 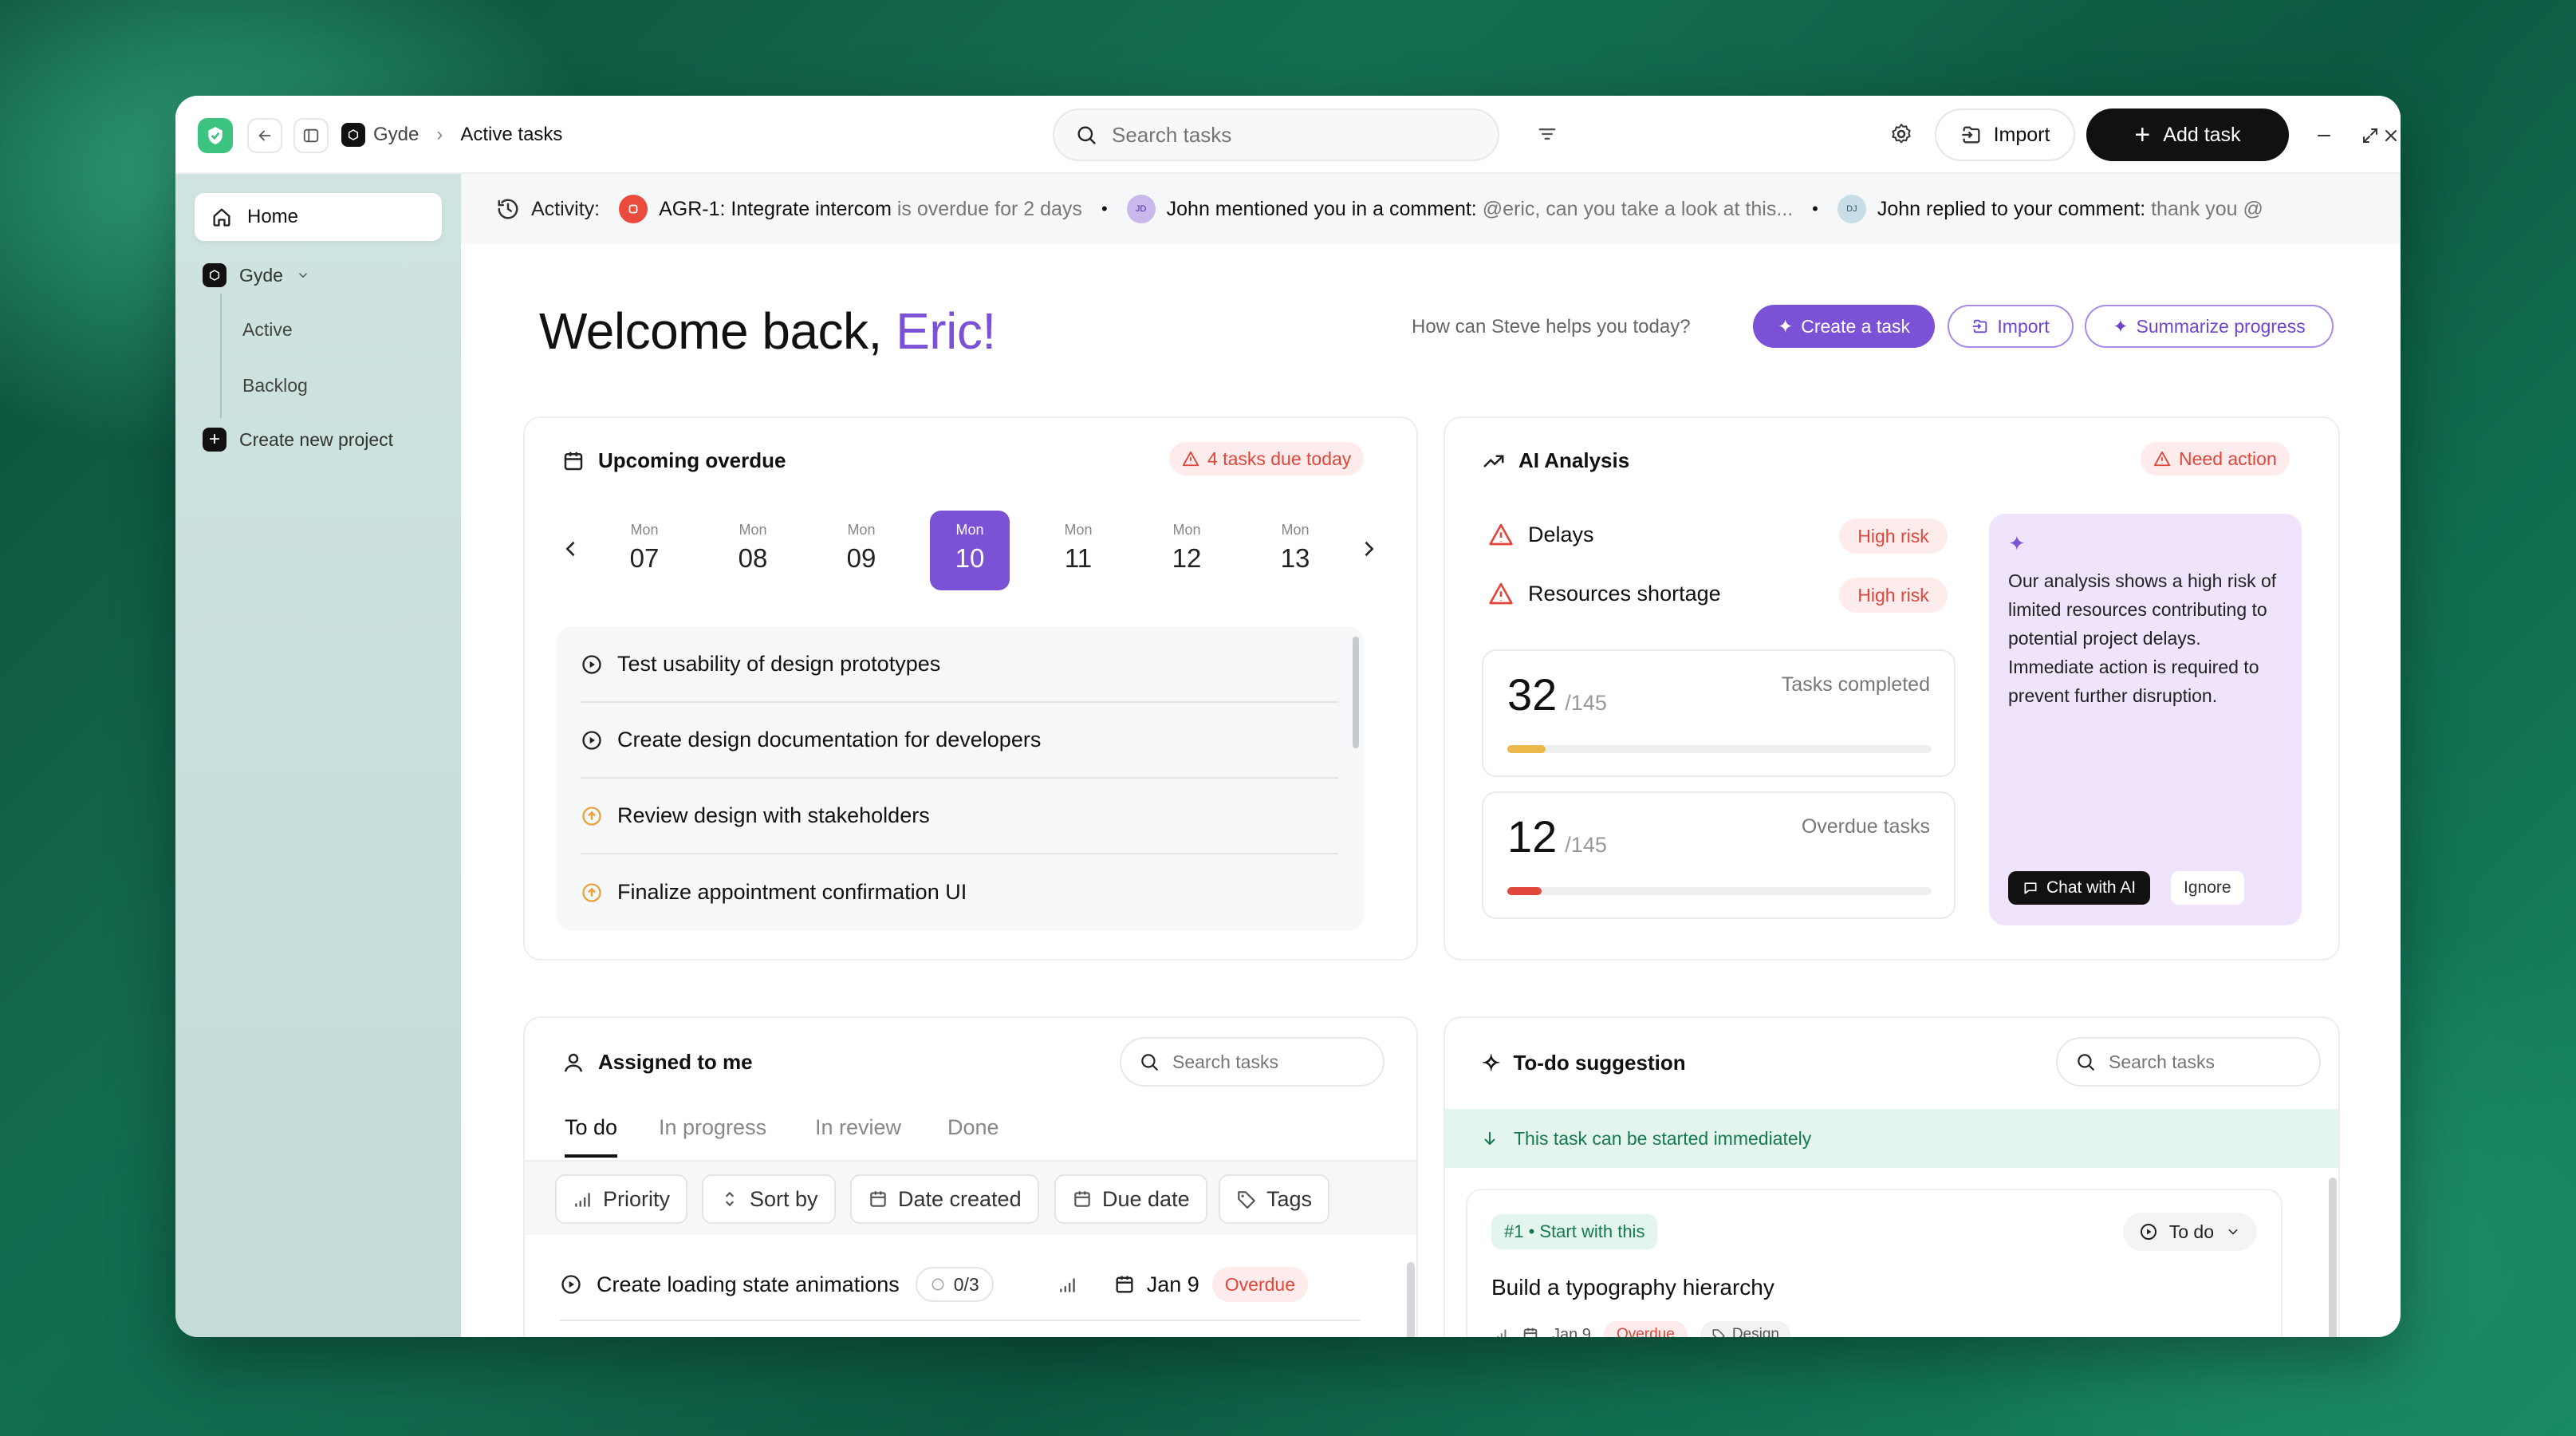 I want to click on day-cell: Mon 13, so click(x=1295, y=550).